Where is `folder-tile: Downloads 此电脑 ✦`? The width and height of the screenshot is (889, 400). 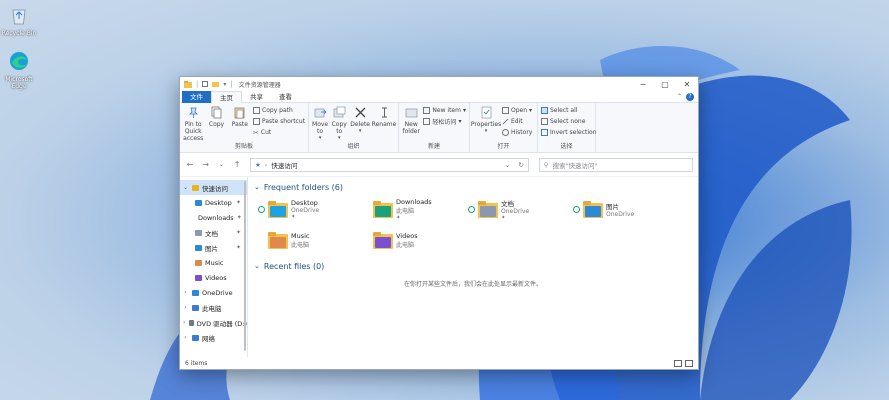
folder-tile: Downloads 此电脑 ✦ is located at coordinates (415, 209).